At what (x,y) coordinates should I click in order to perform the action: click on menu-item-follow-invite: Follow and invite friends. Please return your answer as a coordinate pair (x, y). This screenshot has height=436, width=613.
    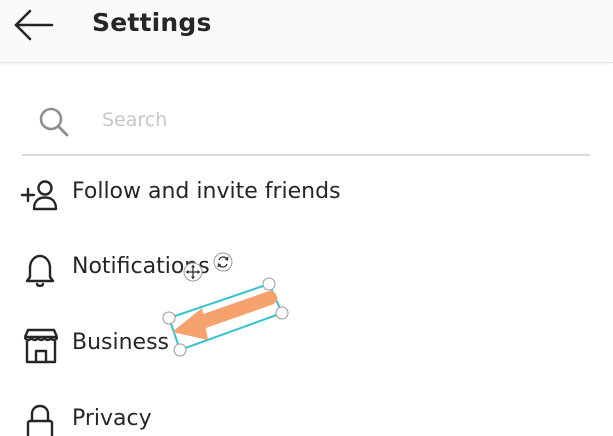
    Looking at the image, I should click on (306, 194).